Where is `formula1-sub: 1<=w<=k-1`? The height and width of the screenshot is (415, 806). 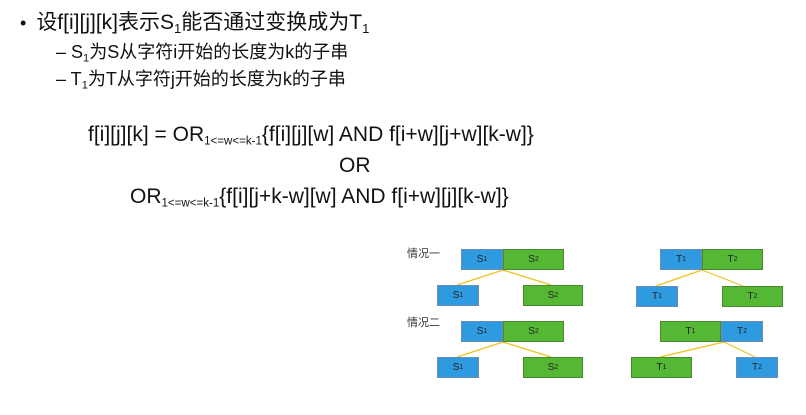
formula1-sub: 1<=w<=k-1 is located at coordinates (233, 141).